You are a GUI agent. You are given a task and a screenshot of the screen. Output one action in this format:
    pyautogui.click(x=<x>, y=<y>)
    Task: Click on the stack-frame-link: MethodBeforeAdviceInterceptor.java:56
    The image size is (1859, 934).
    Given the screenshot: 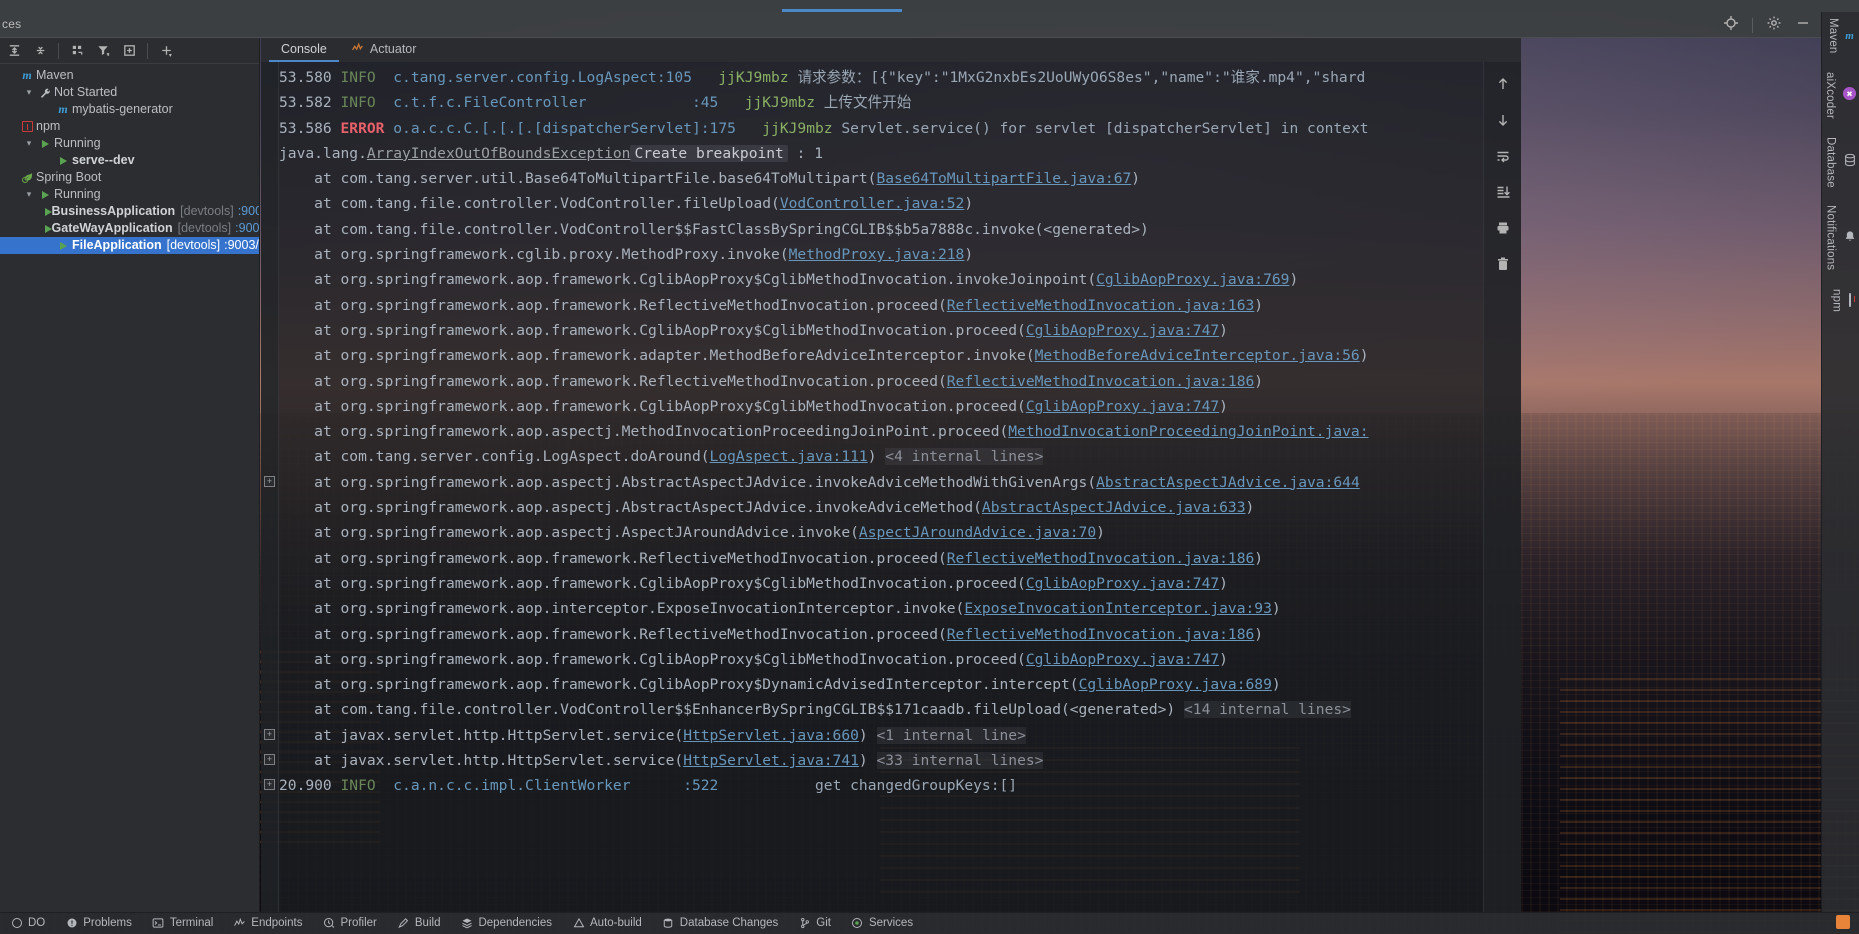 What is the action you would take?
    pyautogui.click(x=1197, y=355)
    